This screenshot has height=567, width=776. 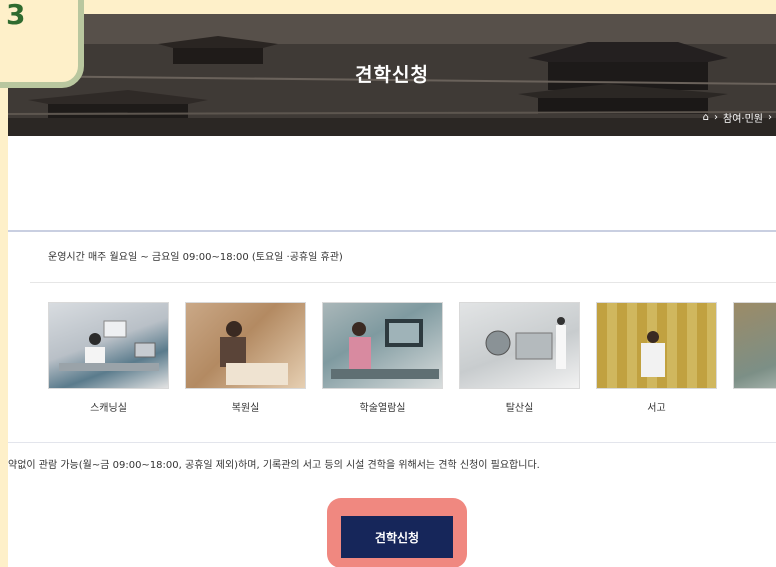 What do you see at coordinates (656, 408) in the screenshot?
I see `room-label: 서고` at bounding box center [656, 408].